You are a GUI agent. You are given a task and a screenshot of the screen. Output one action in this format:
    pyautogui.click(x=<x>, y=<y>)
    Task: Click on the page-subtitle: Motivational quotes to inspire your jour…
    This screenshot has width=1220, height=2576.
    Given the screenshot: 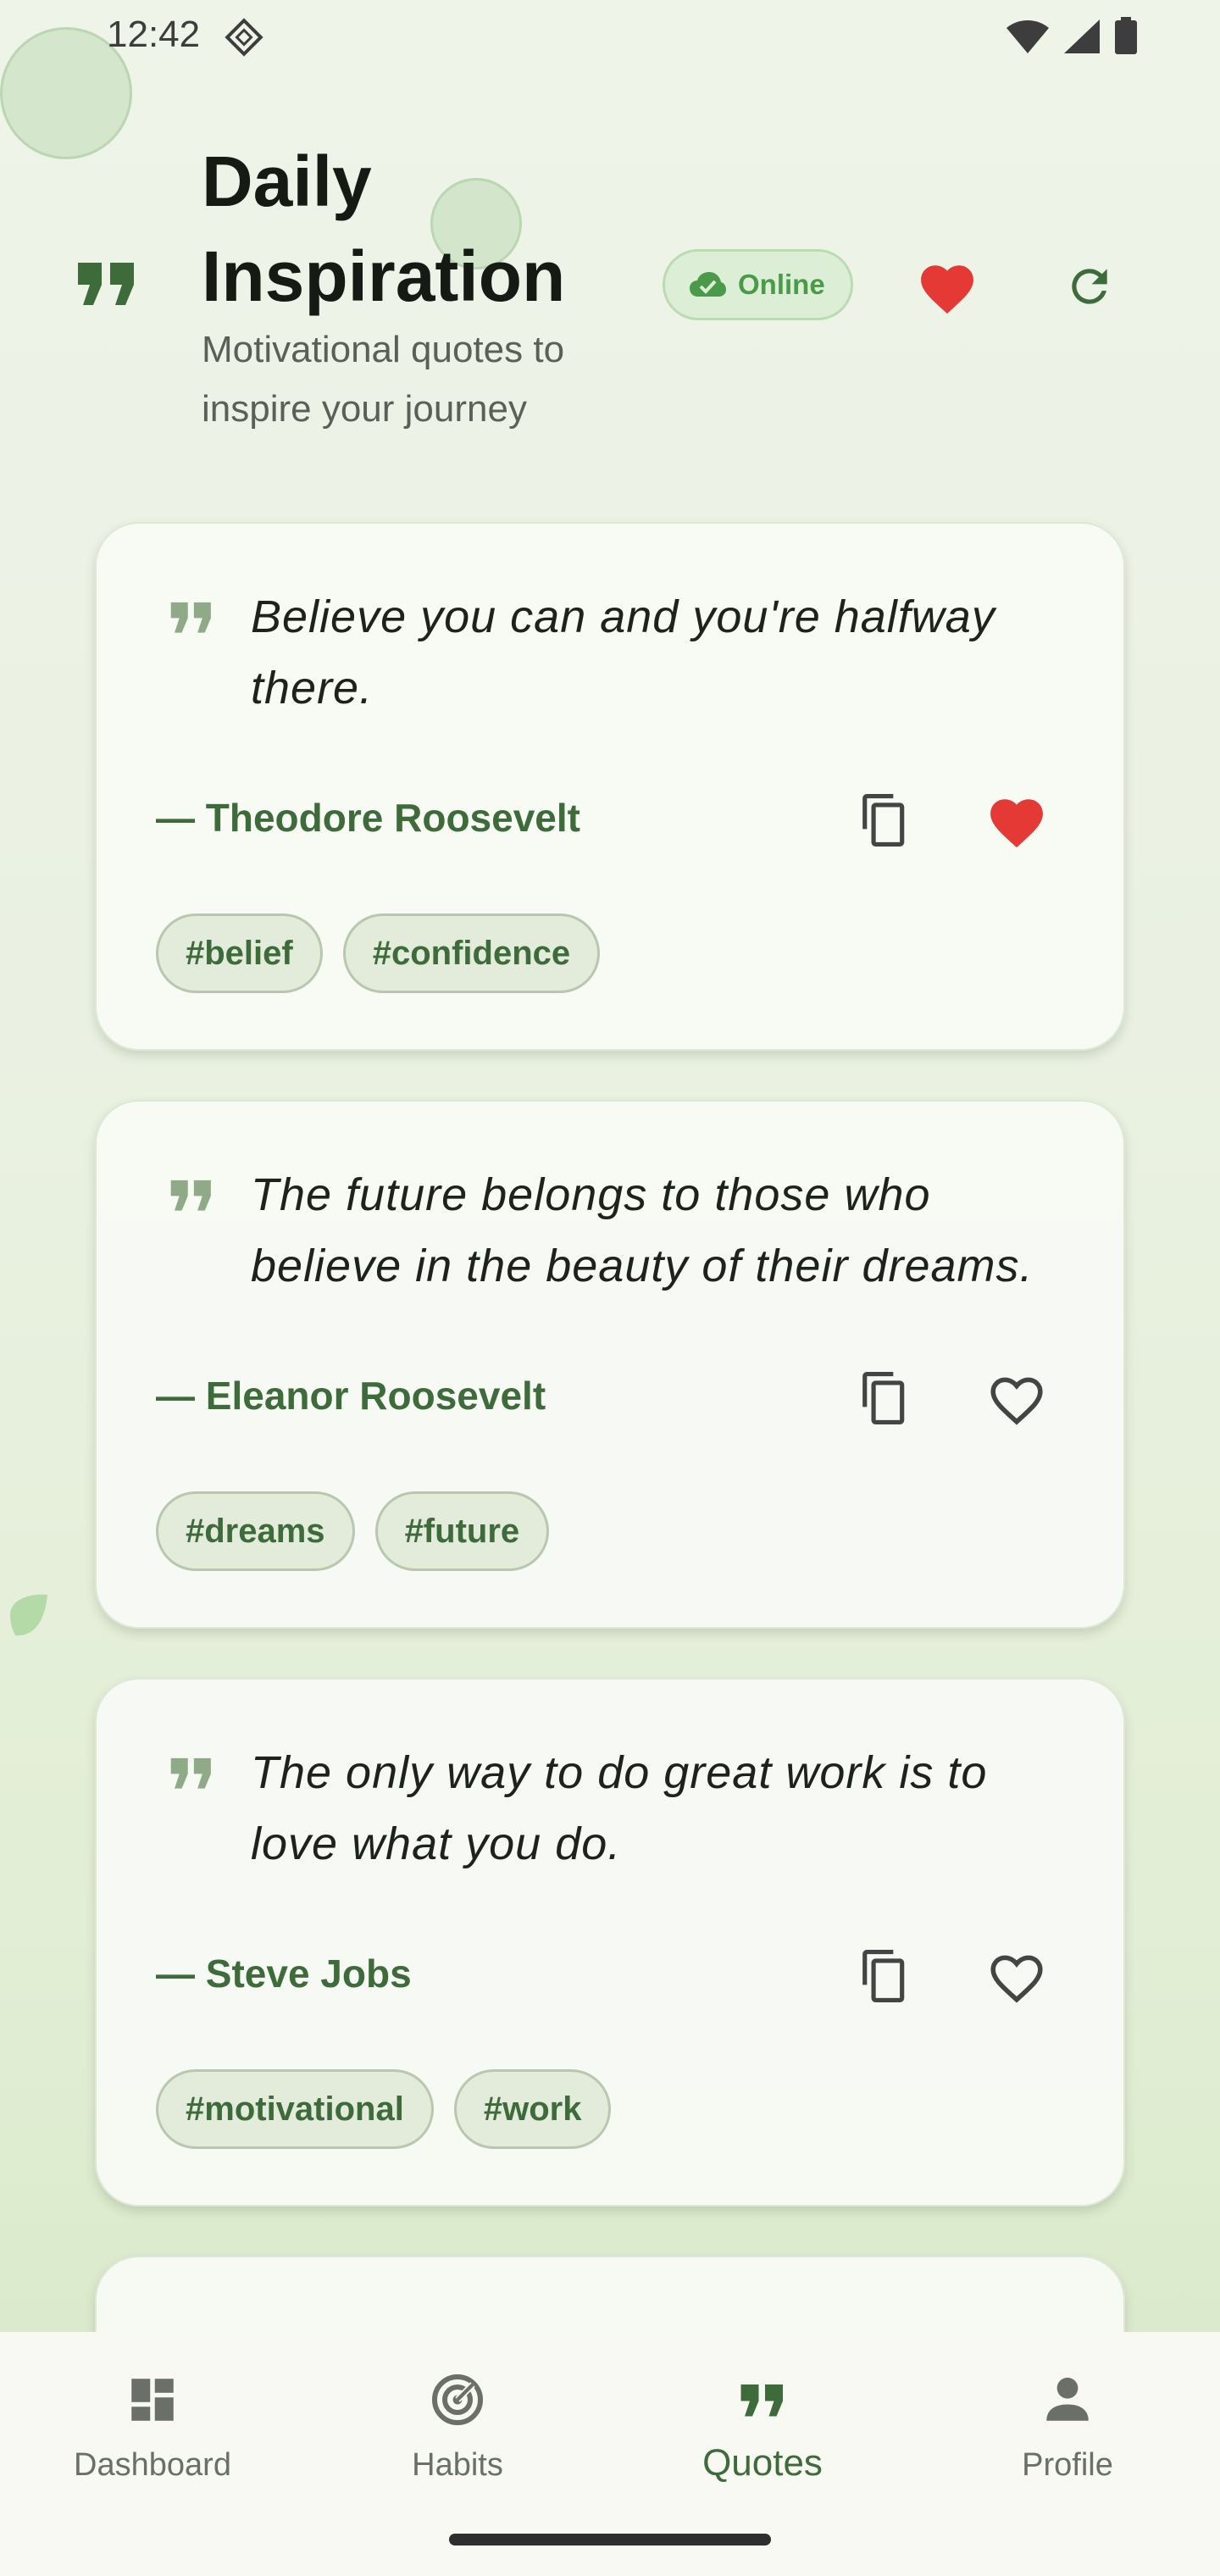 What is the action you would take?
    pyautogui.click(x=383, y=379)
    